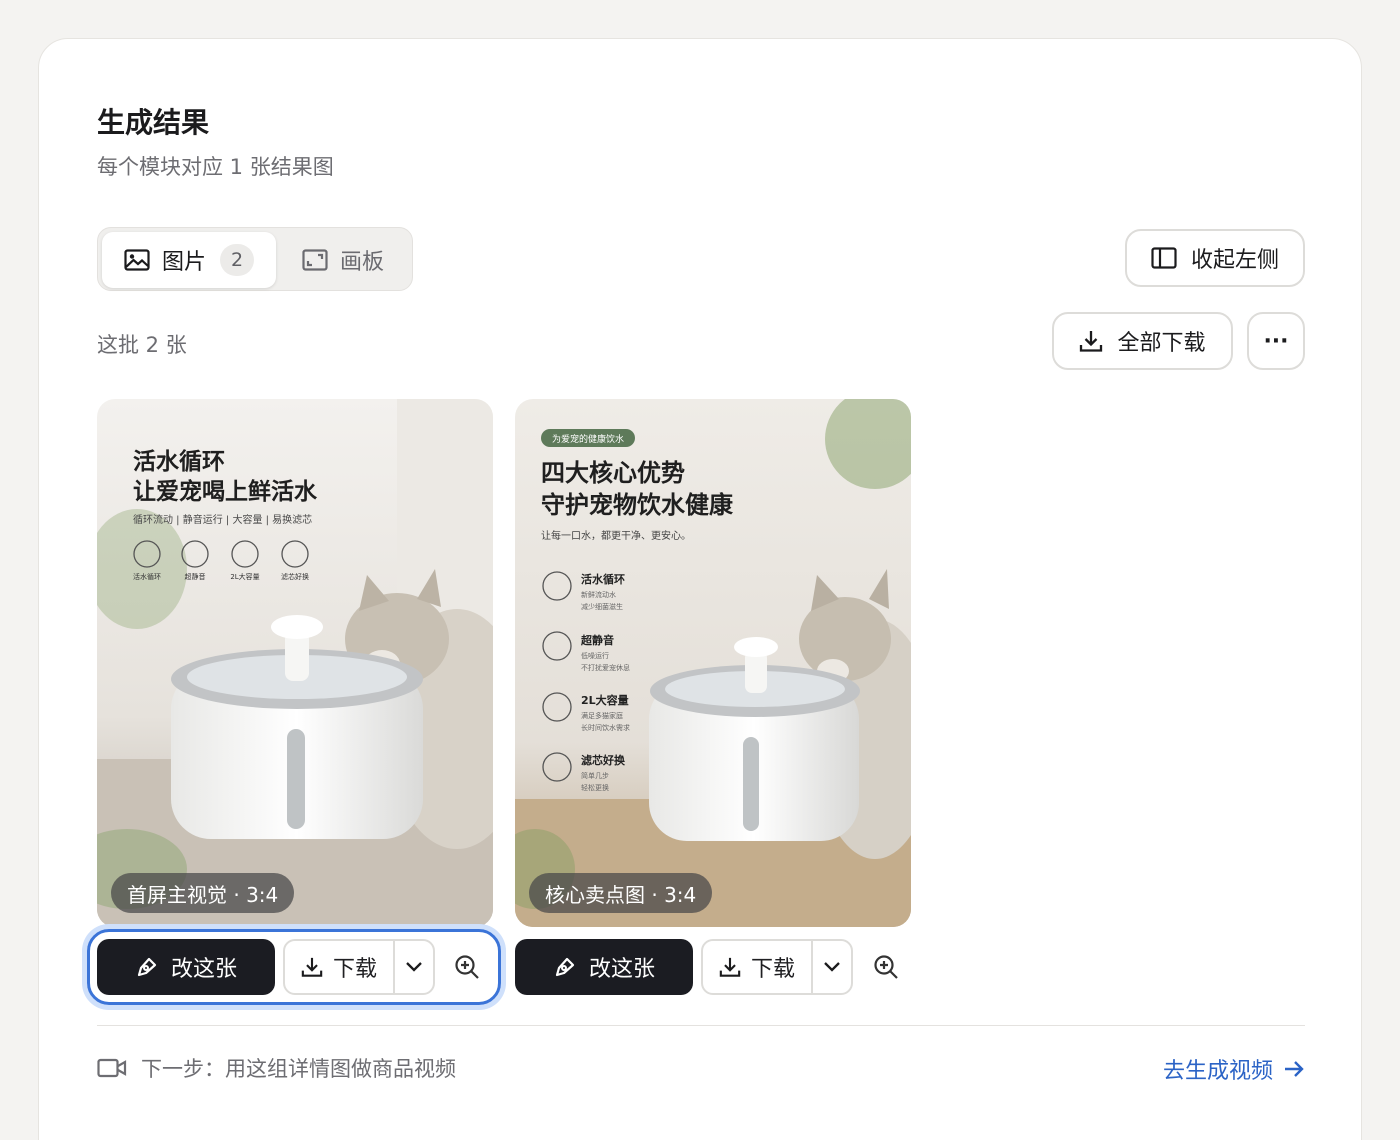 The width and height of the screenshot is (1400, 1140). What do you see at coordinates (315, 260) in the screenshot?
I see `artboard-icon` at bounding box center [315, 260].